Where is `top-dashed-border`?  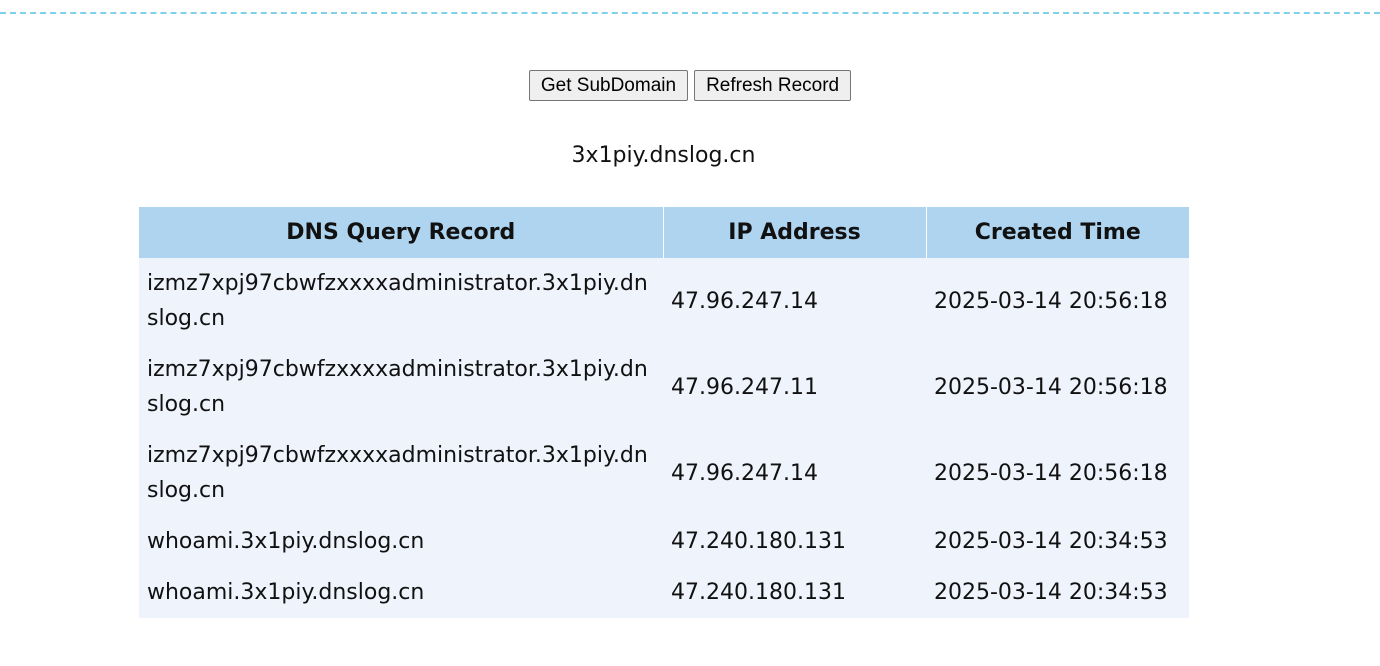 top-dashed-border is located at coordinates (690, 13).